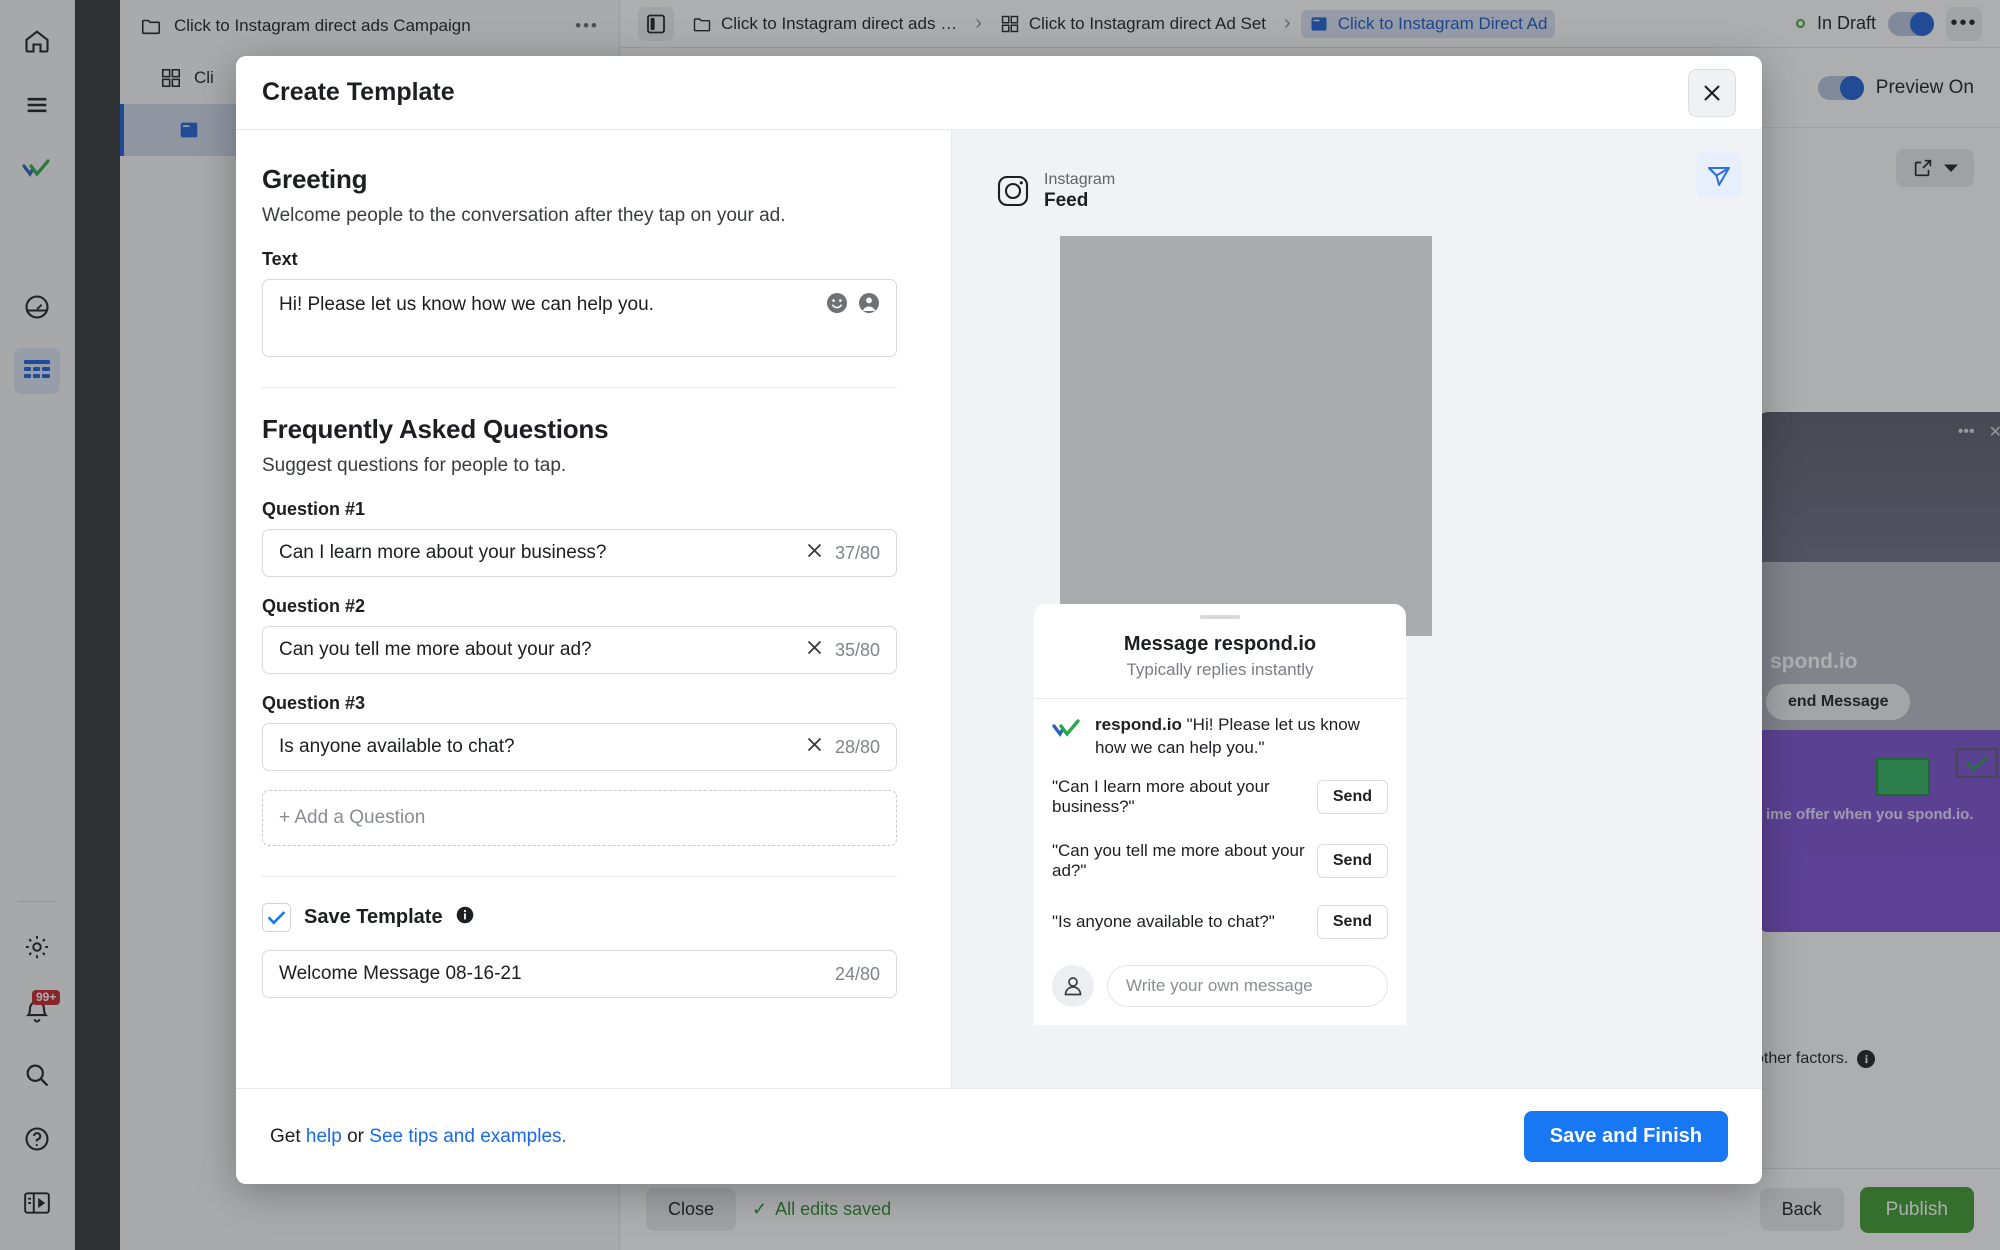 The image size is (2000, 1250). What do you see at coordinates (280, 259) in the screenshot?
I see `greeting-text-label: Text` at bounding box center [280, 259].